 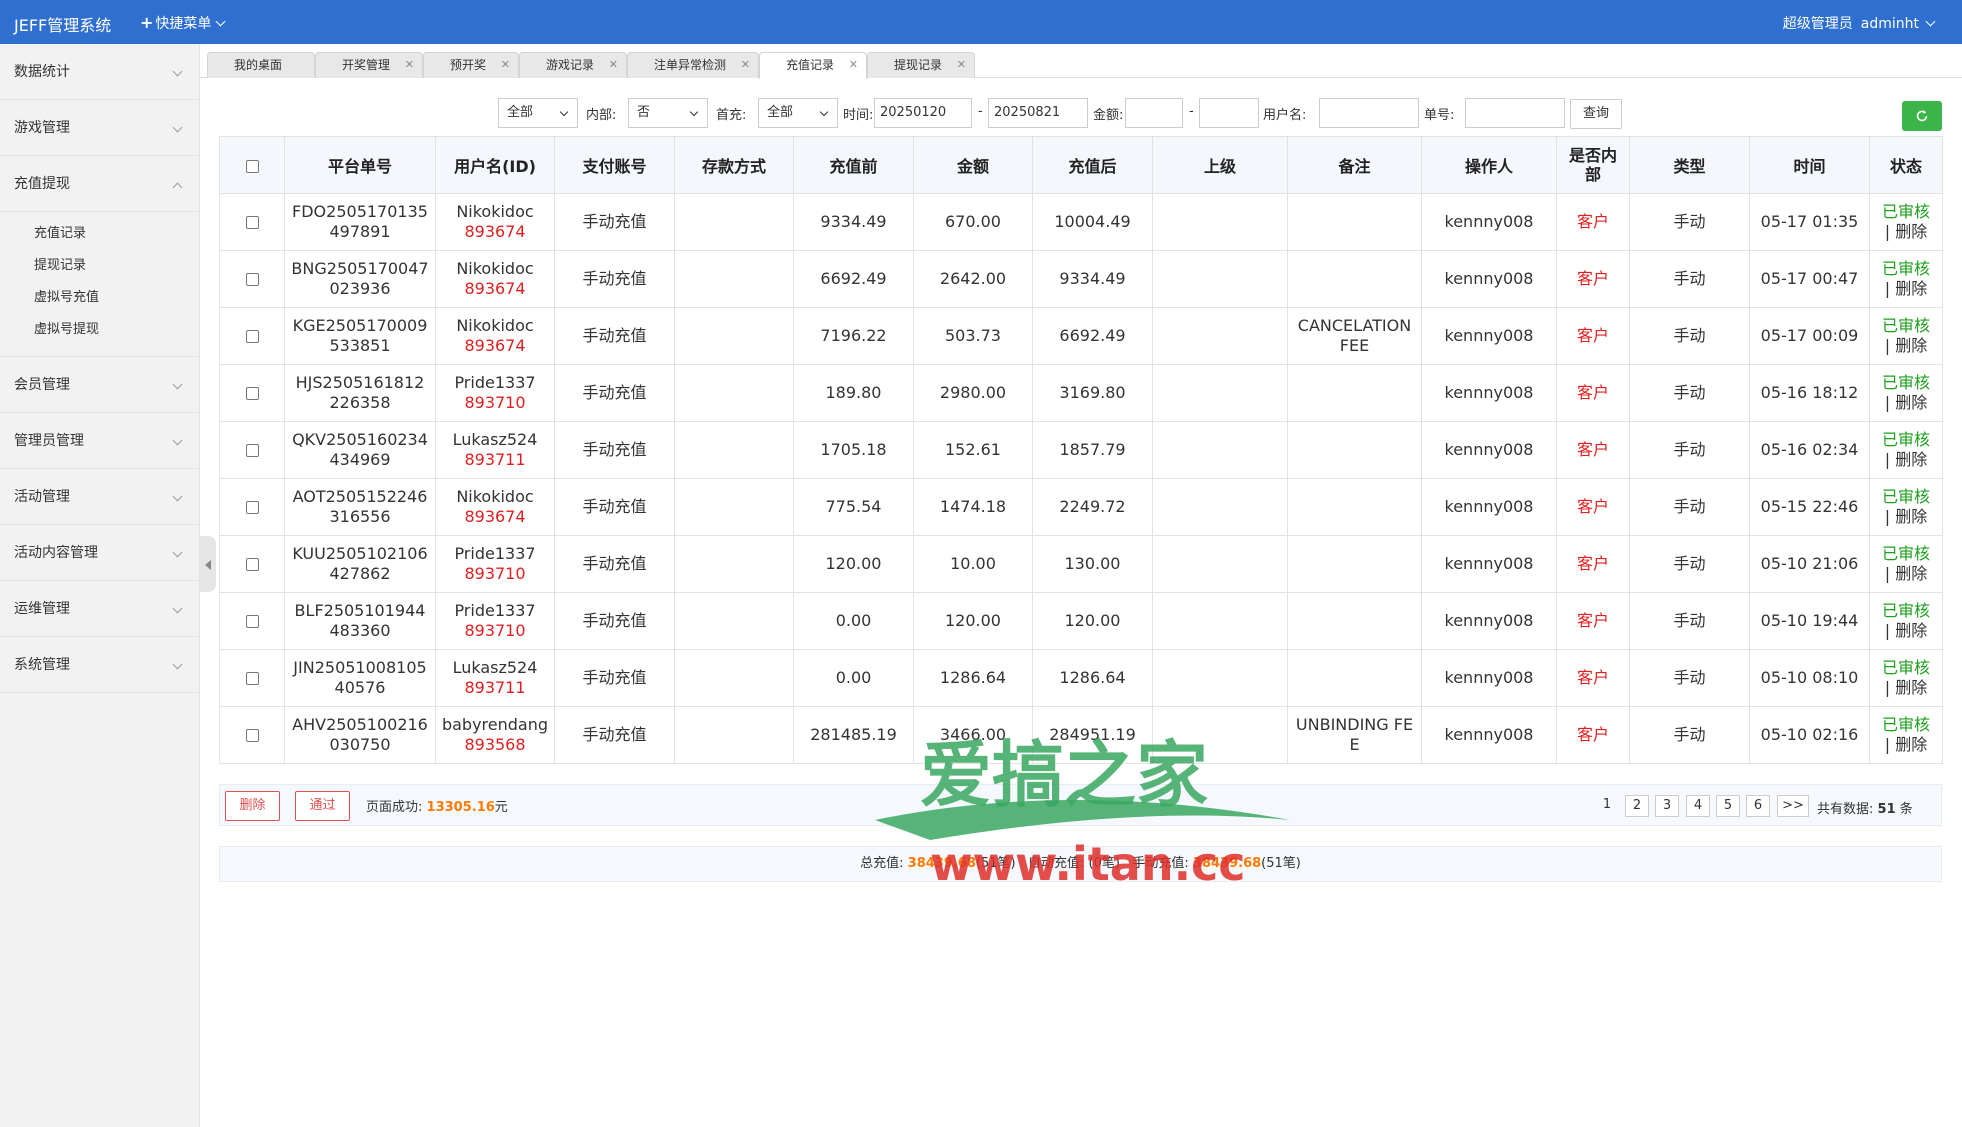 I want to click on page-5: 5, so click(x=1728, y=806).